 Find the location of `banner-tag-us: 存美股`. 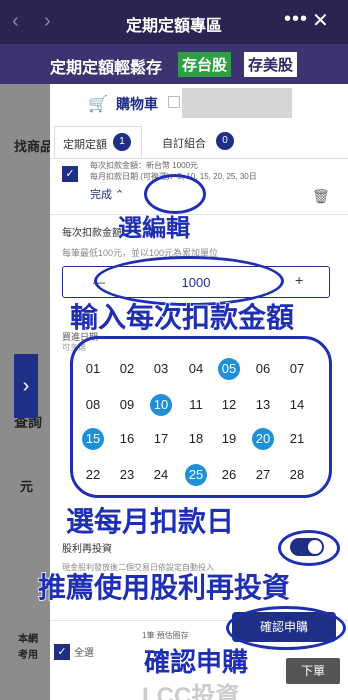

banner-tag-us: 存美股 is located at coordinates (271, 64).